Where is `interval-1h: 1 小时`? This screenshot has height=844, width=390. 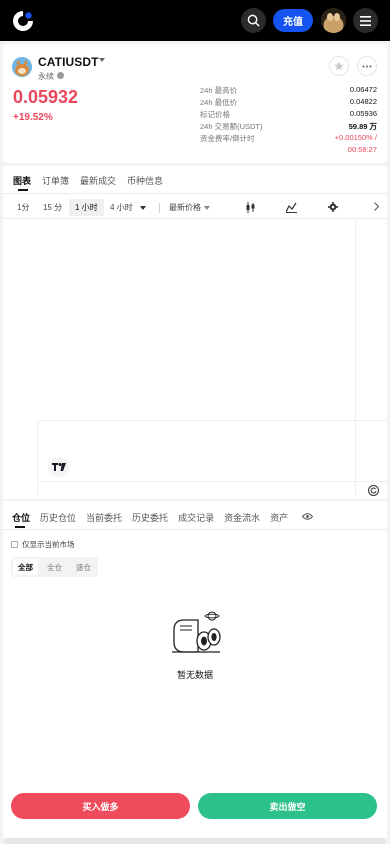
interval-1h: 1 小时 is located at coordinates (86, 207).